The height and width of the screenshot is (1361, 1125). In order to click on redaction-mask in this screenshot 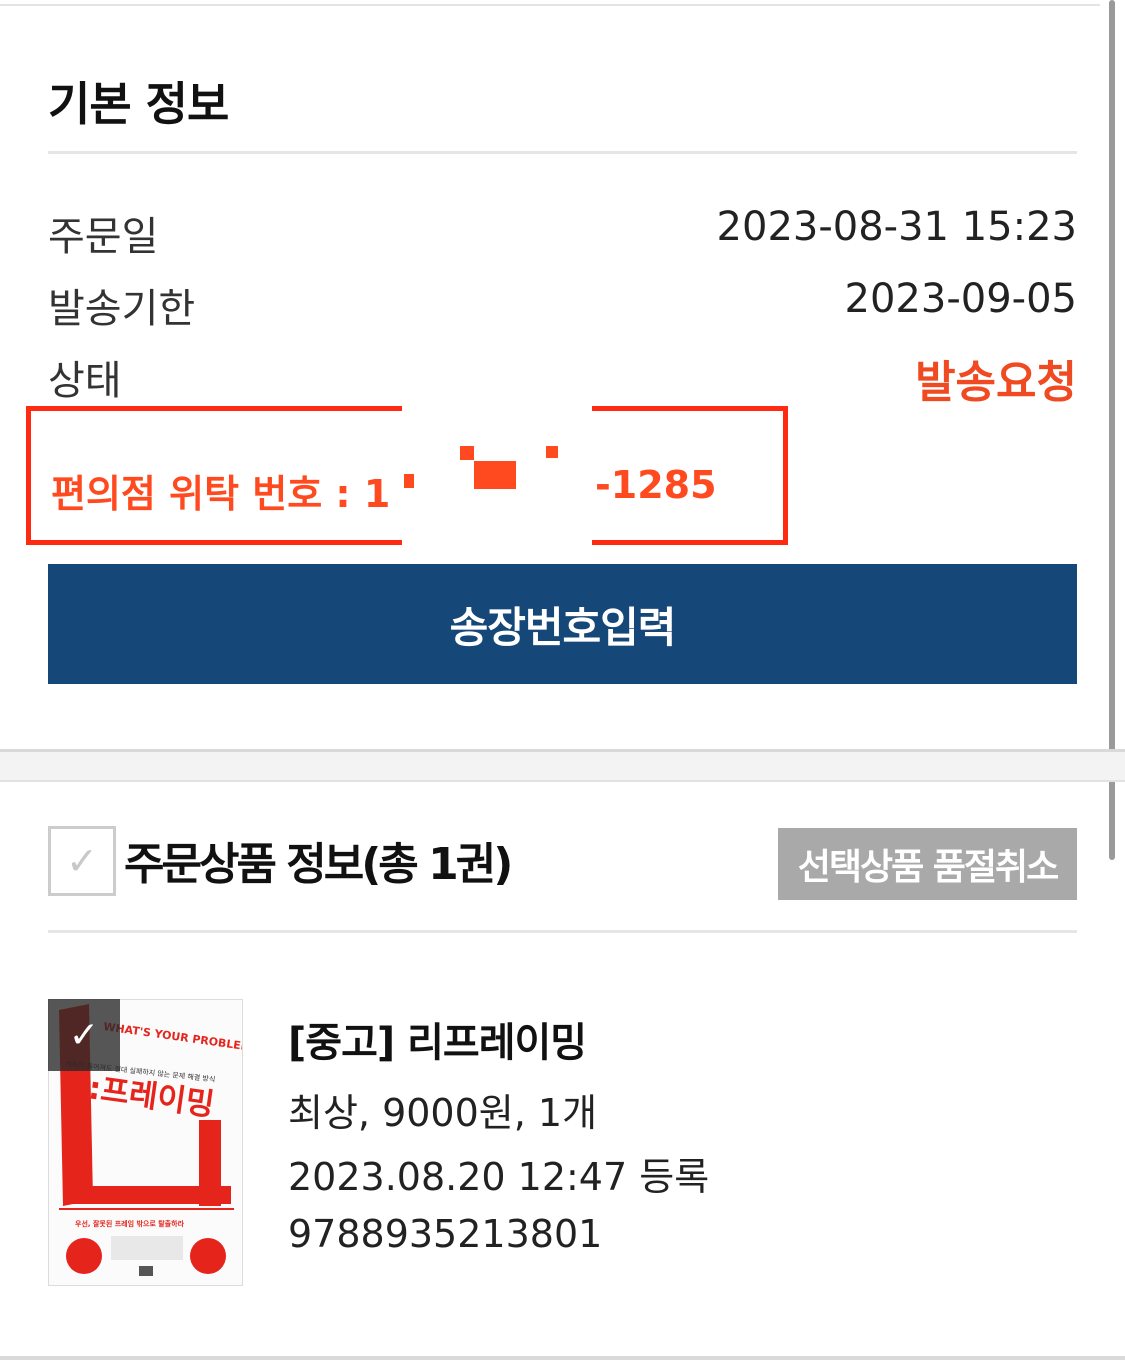, I will do `click(497, 476)`.